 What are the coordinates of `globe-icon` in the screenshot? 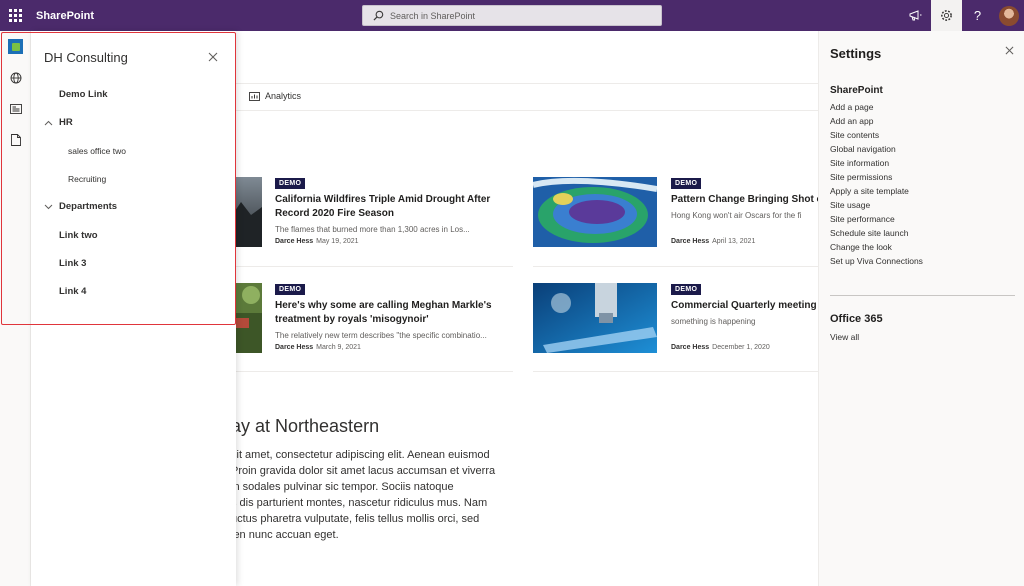 It's located at (15, 77).